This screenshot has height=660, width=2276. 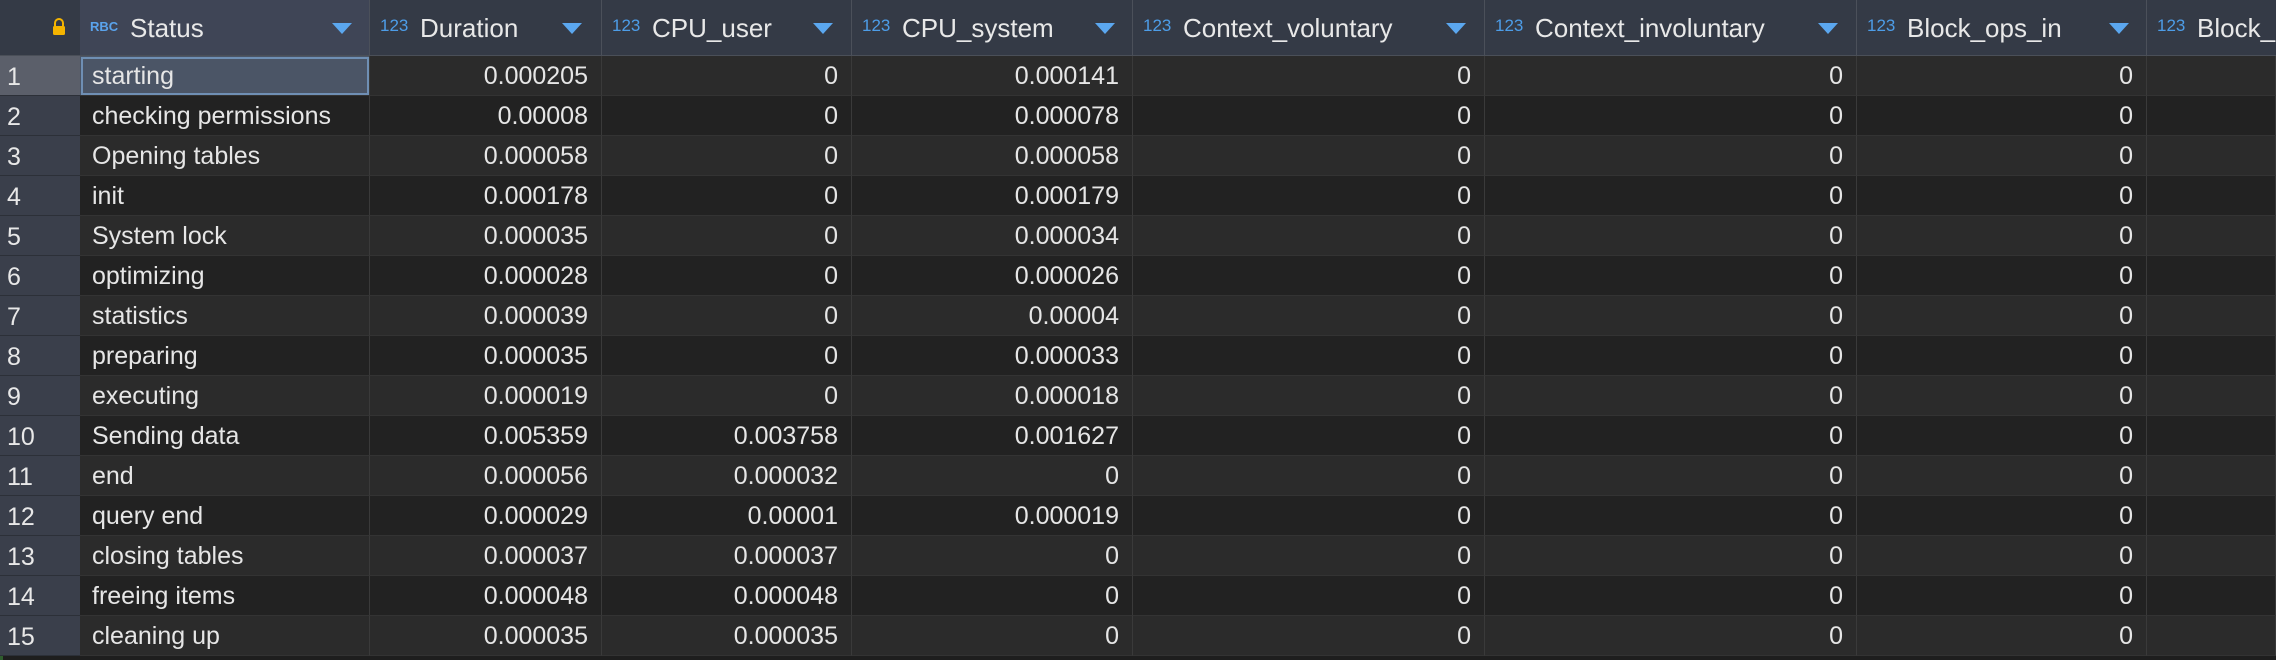 What do you see at coordinates (225, 27) in the screenshot?
I see `column-header-status: RBC Status` at bounding box center [225, 27].